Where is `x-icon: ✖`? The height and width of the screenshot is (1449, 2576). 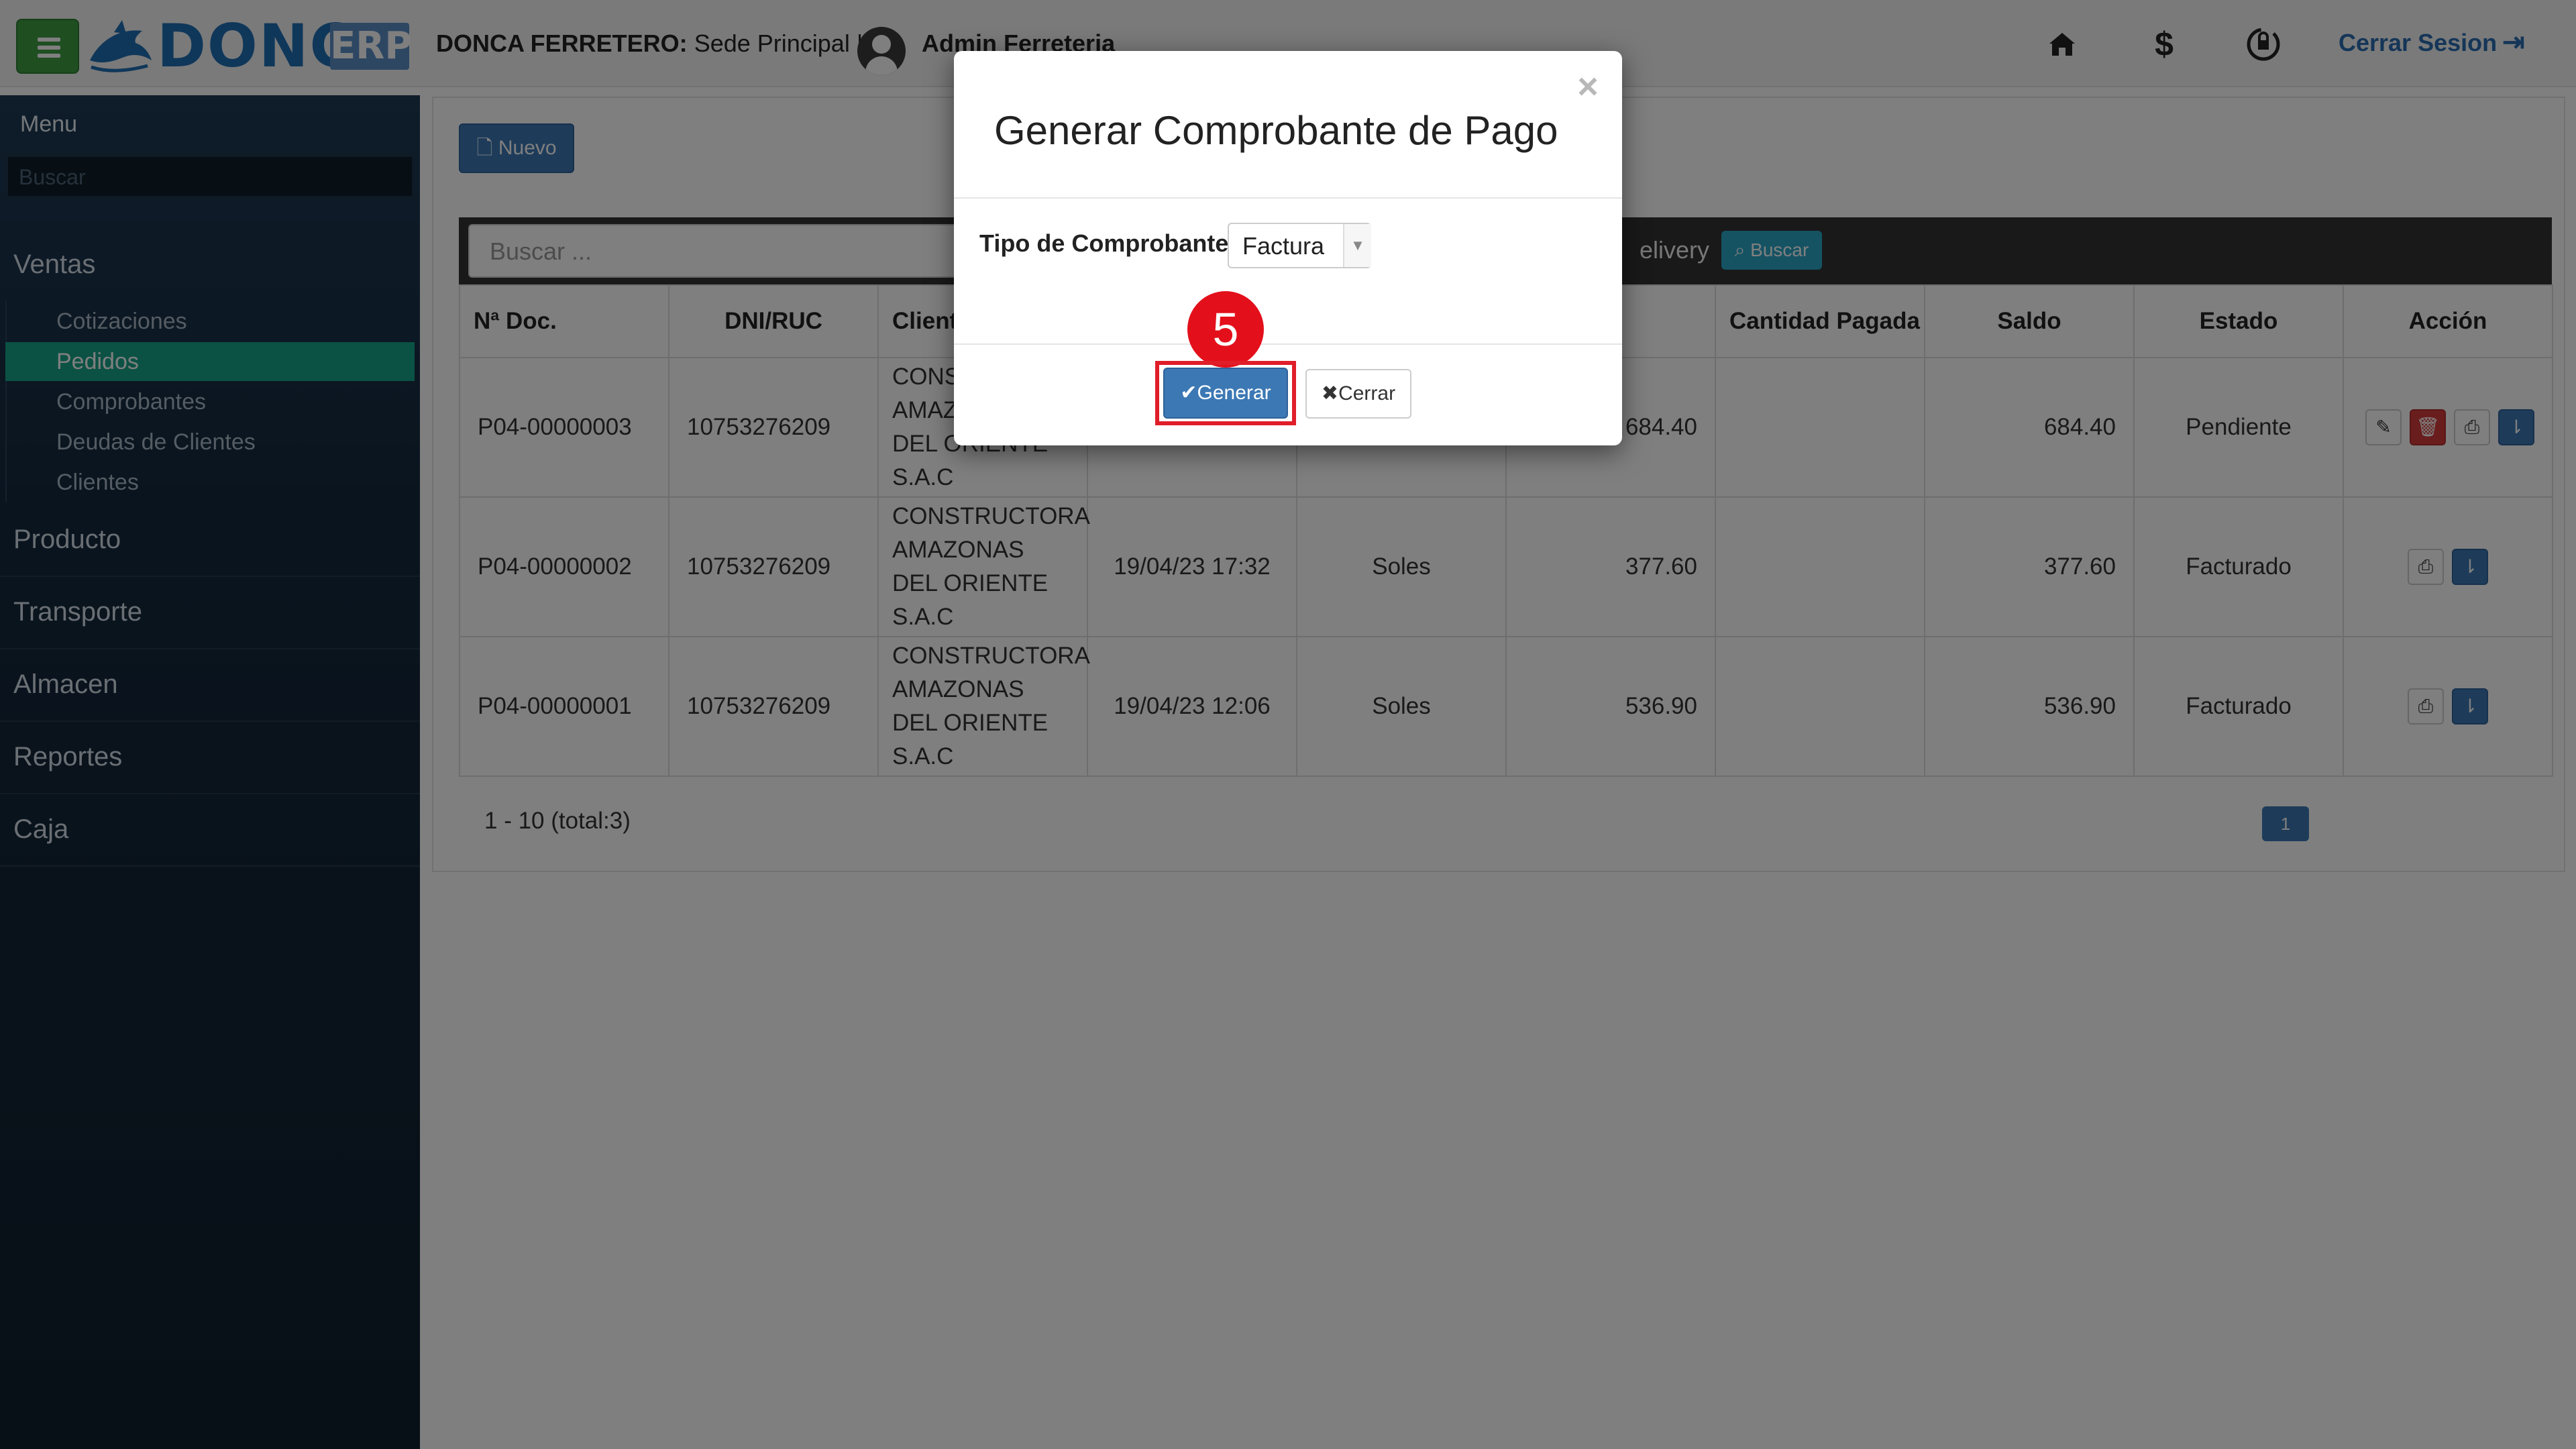
x-icon: ✖ is located at coordinates (1330, 393).